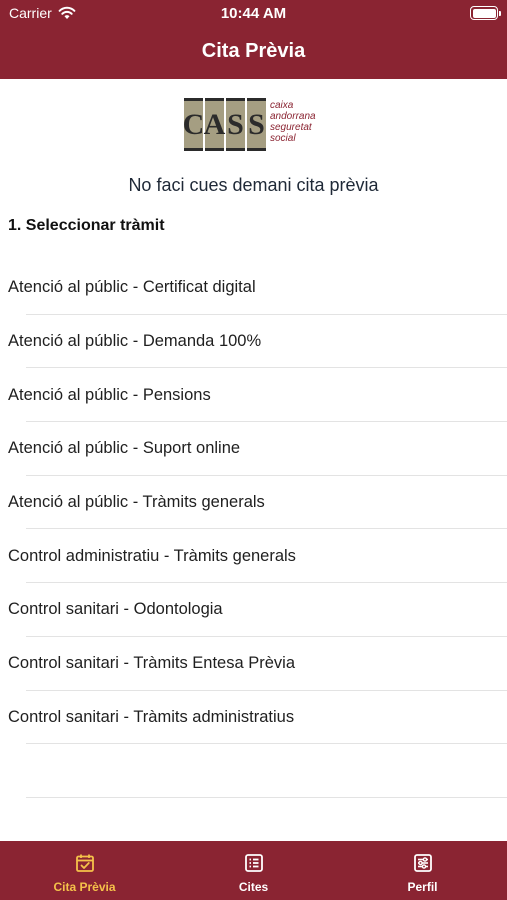  I want to click on list-item-label: Atenció al públic - Certificat digital, so click(132, 287).